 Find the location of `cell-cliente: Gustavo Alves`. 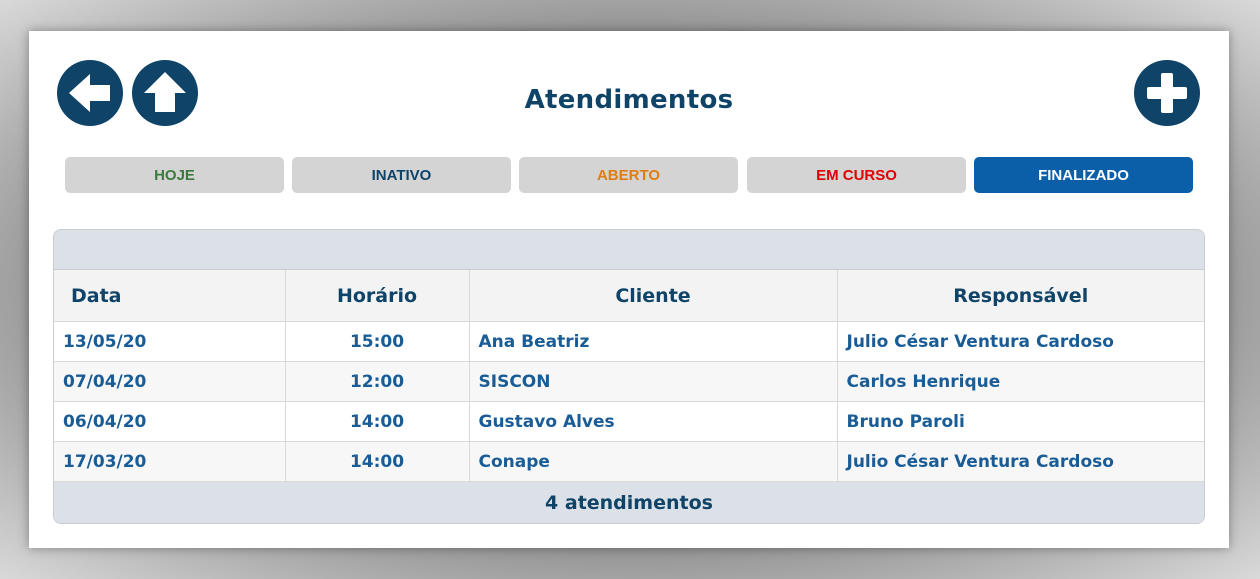

cell-cliente: Gustavo Alves is located at coordinates (653, 421).